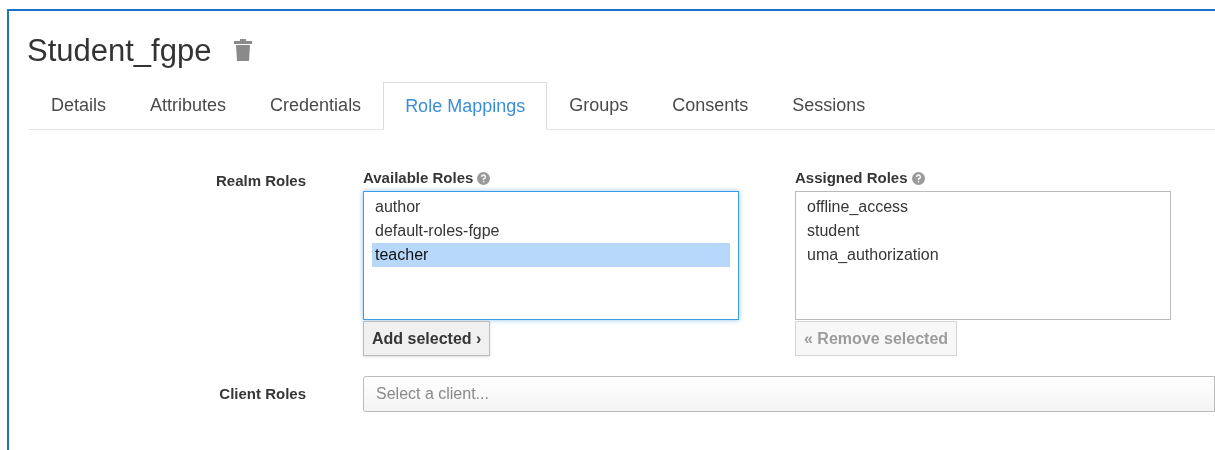 The image size is (1215, 450). What do you see at coordinates (79, 105) in the screenshot?
I see `tab: Details` at bounding box center [79, 105].